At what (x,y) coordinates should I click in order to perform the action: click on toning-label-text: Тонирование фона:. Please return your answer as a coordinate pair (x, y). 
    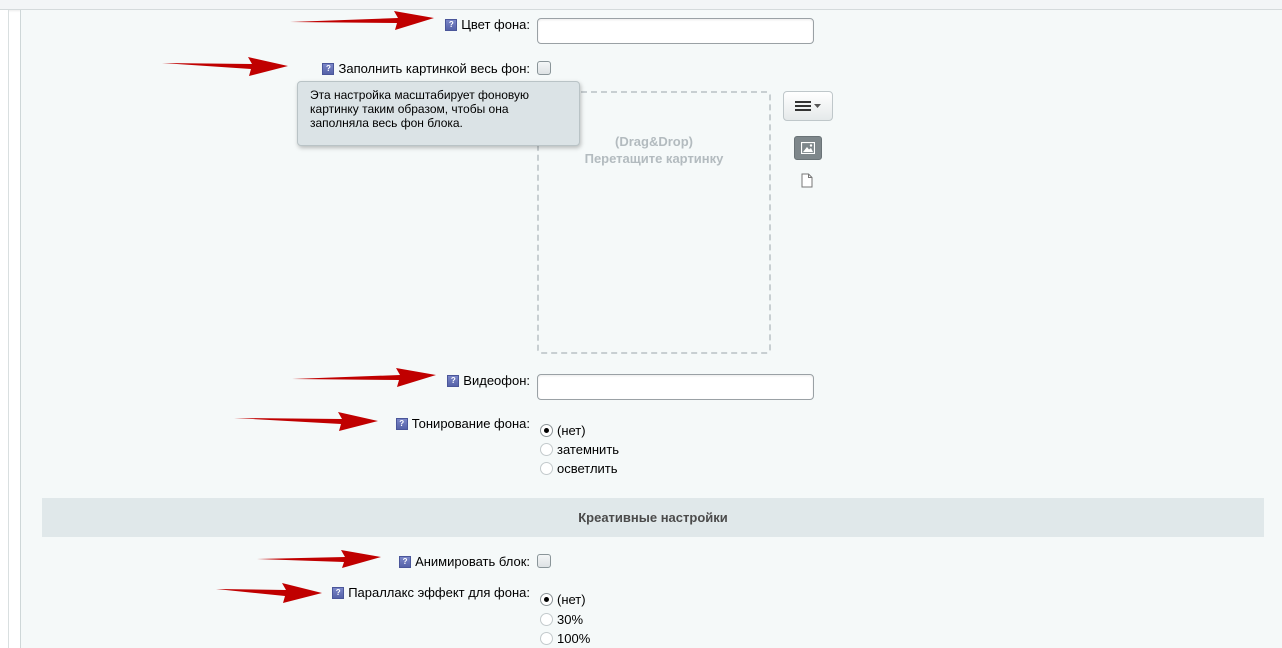
    Looking at the image, I should click on (470, 423).